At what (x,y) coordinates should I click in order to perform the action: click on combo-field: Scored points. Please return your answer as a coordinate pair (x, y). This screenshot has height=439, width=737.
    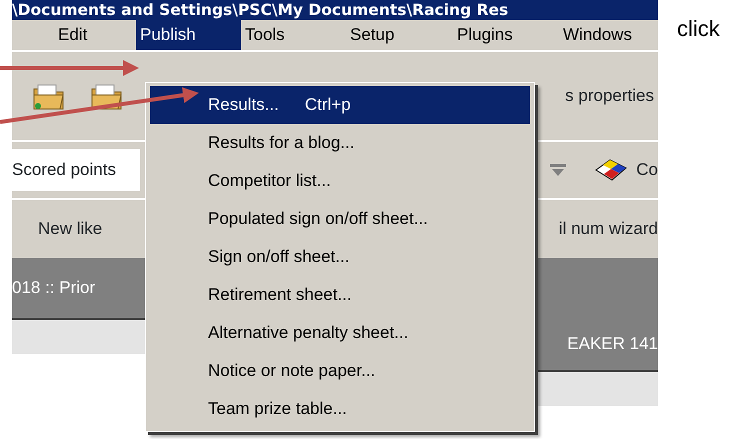
    Looking at the image, I should click on (76, 170).